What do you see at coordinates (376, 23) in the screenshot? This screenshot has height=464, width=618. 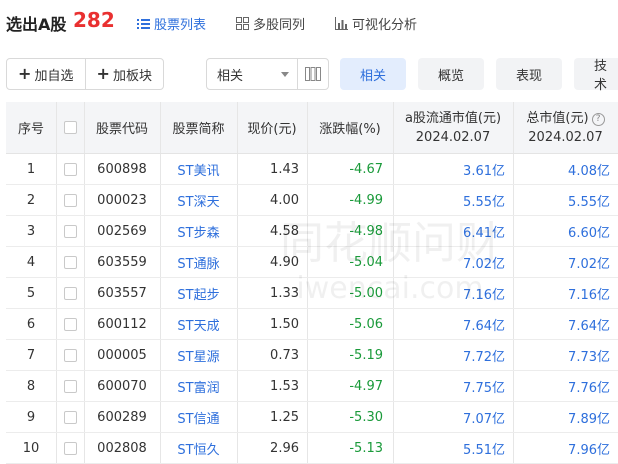 I see `tab-visual-analysis: 可视化分析` at bounding box center [376, 23].